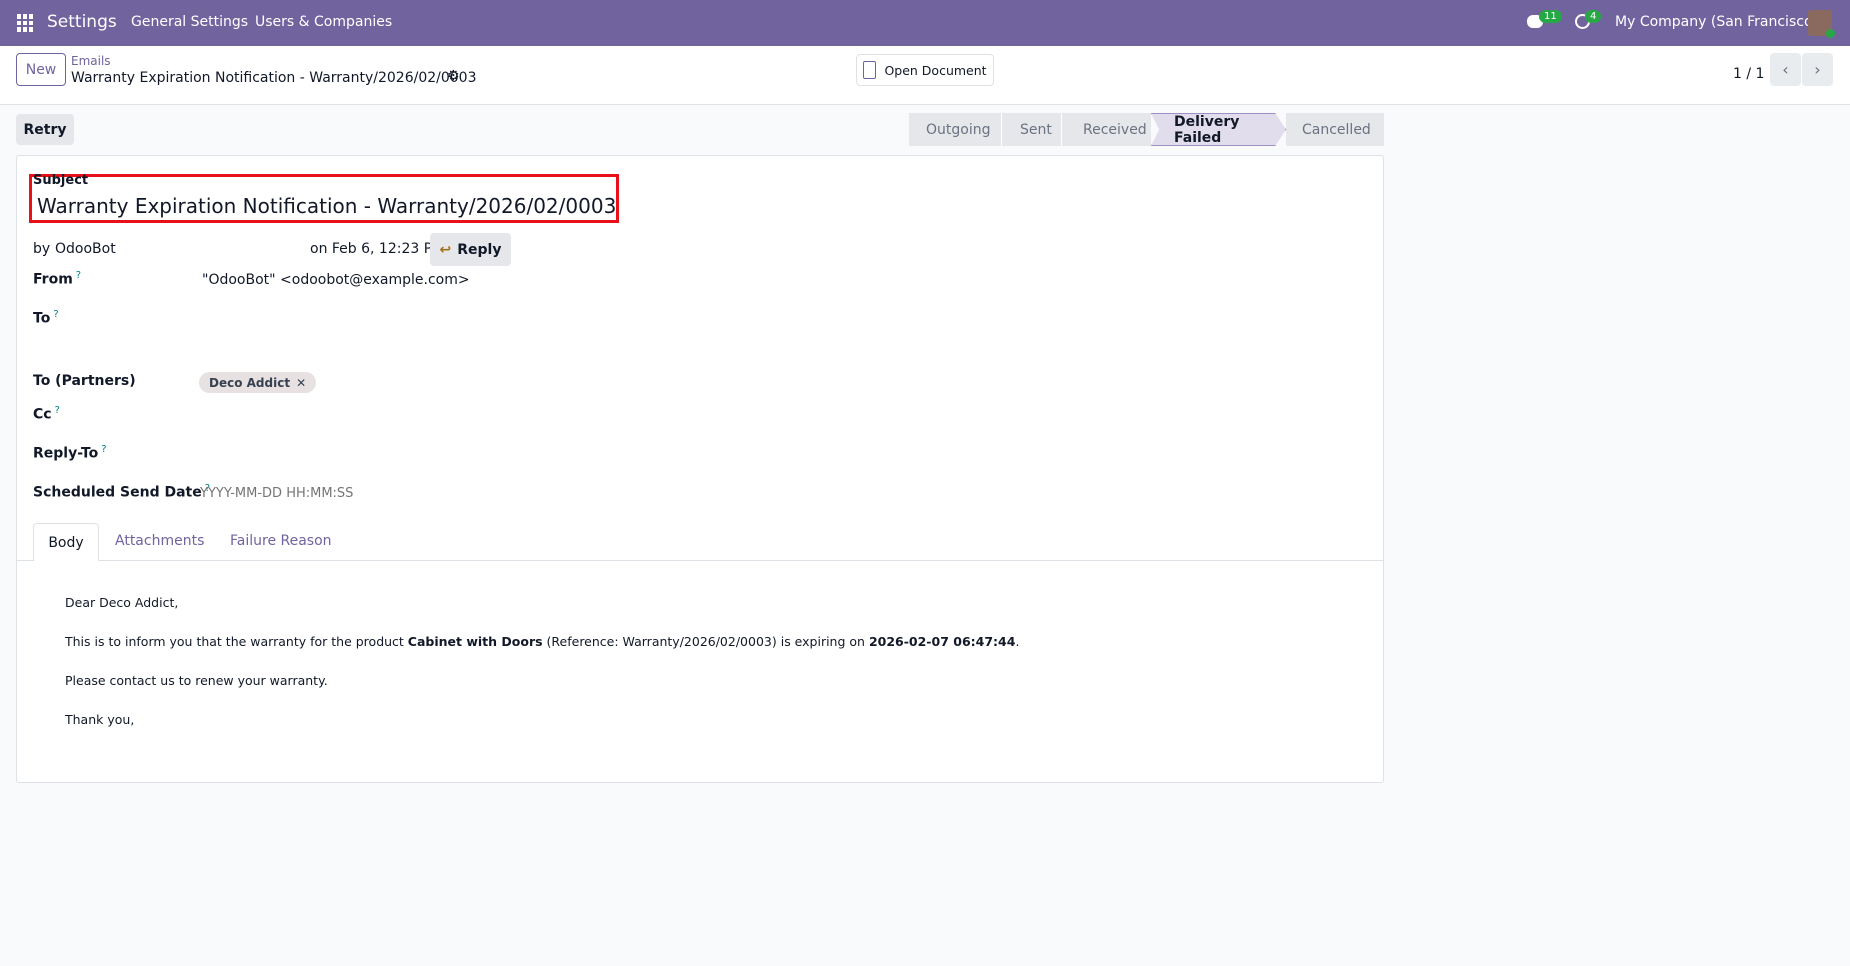 The image size is (1850, 966). I want to click on pager-value: 1 / 1, so click(1748, 74).